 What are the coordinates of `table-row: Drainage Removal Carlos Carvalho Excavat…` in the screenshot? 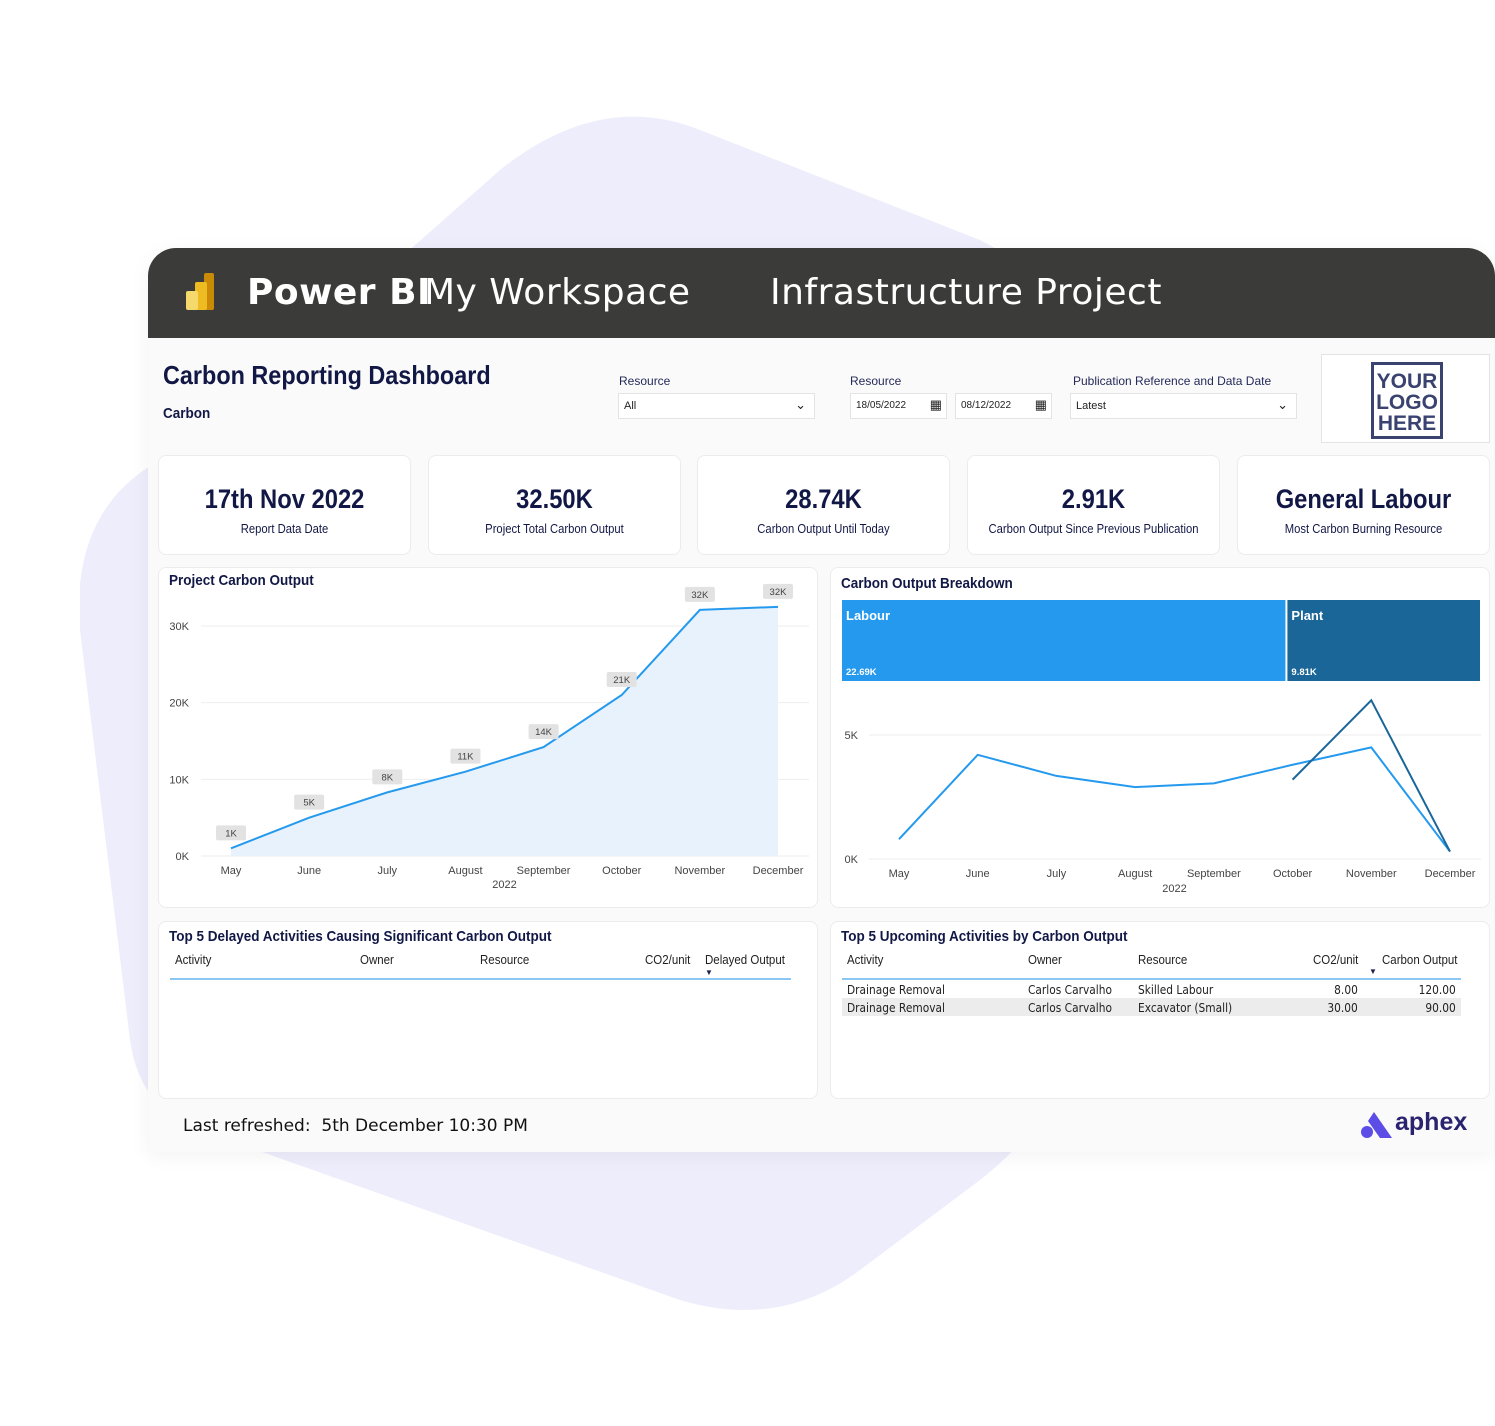 It's located at (1151, 1007).